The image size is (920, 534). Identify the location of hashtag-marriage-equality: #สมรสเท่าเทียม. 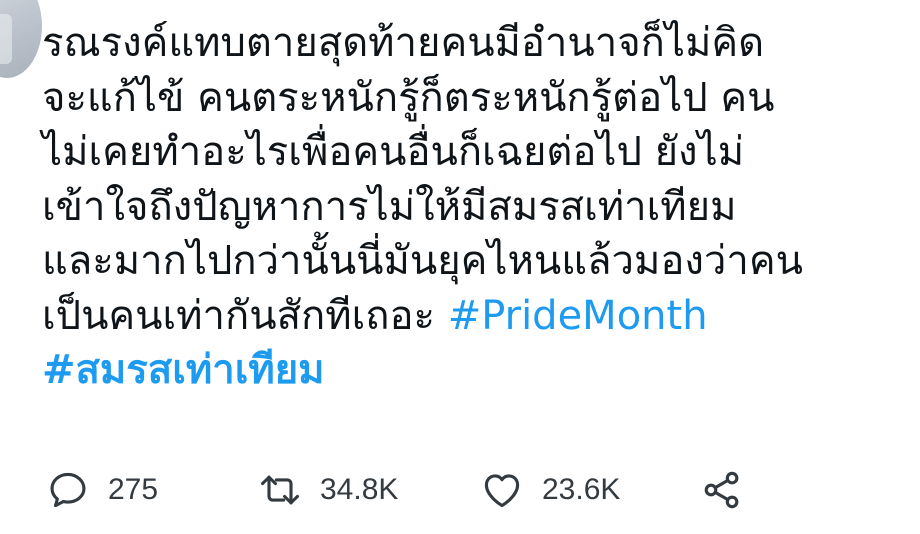
(183, 370).